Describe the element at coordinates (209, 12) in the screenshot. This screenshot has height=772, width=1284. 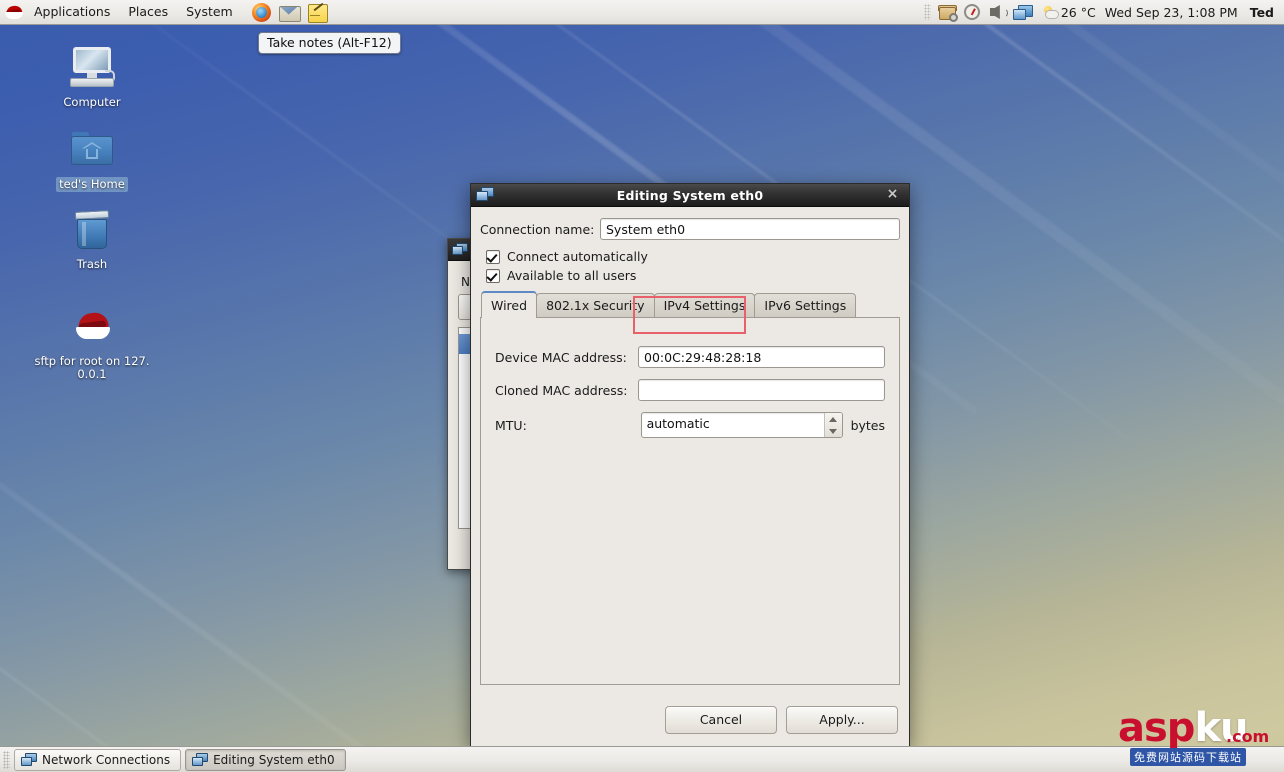
I see `menu-system: System` at that location.